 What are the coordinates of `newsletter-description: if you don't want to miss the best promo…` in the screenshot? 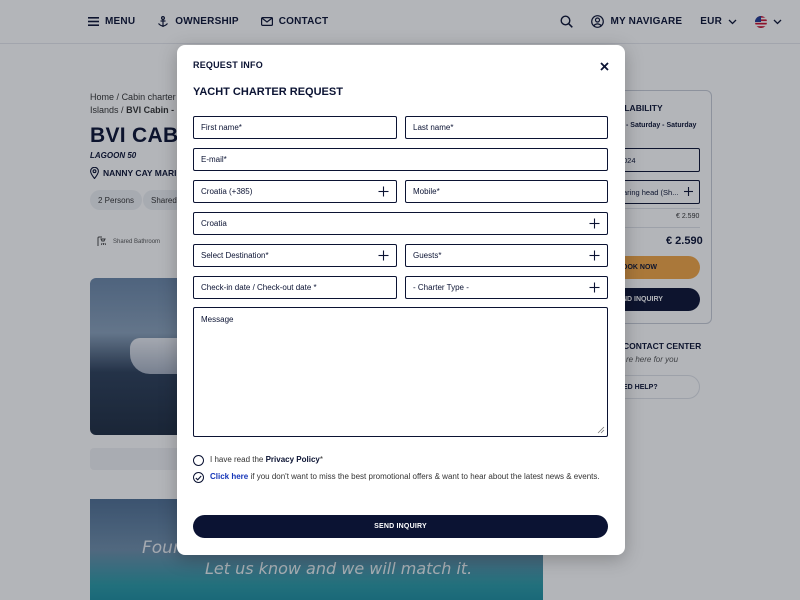 It's located at (424, 476).